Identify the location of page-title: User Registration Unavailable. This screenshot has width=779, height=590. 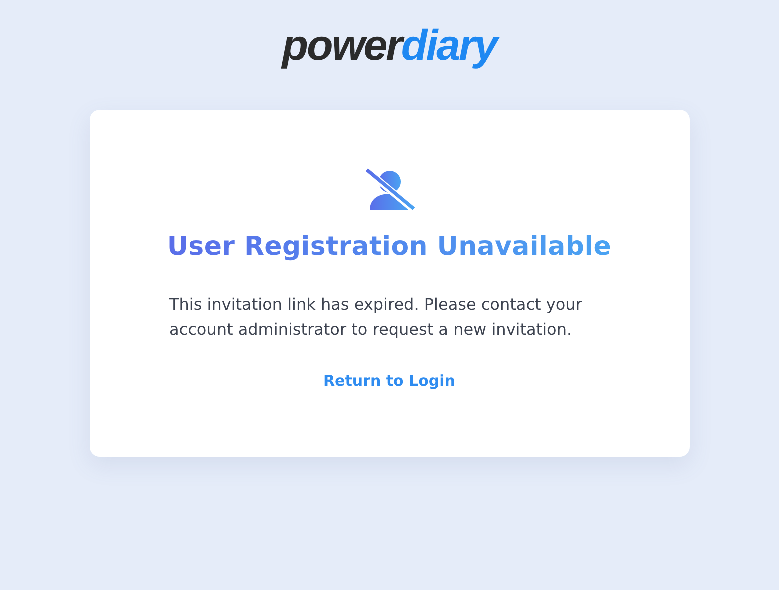
(389, 247).